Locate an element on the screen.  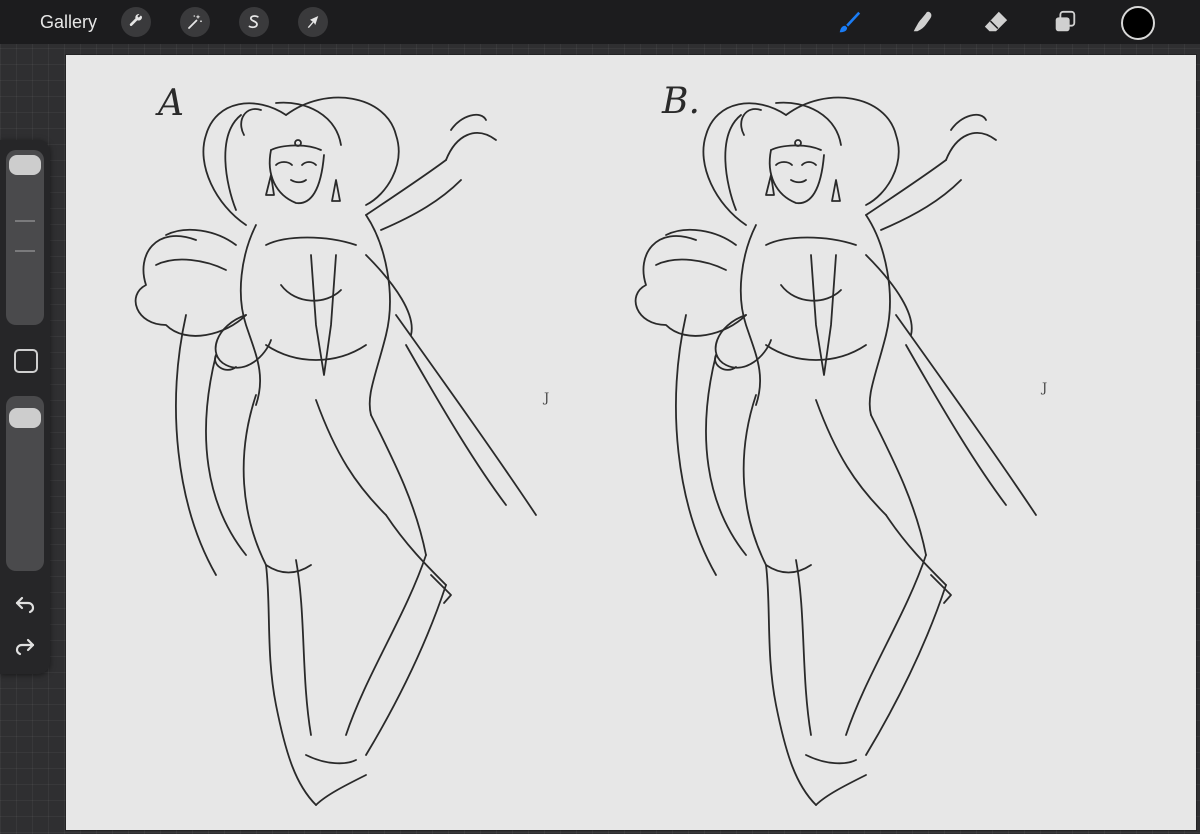
eraser-icon is located at coordinates (996, 21).